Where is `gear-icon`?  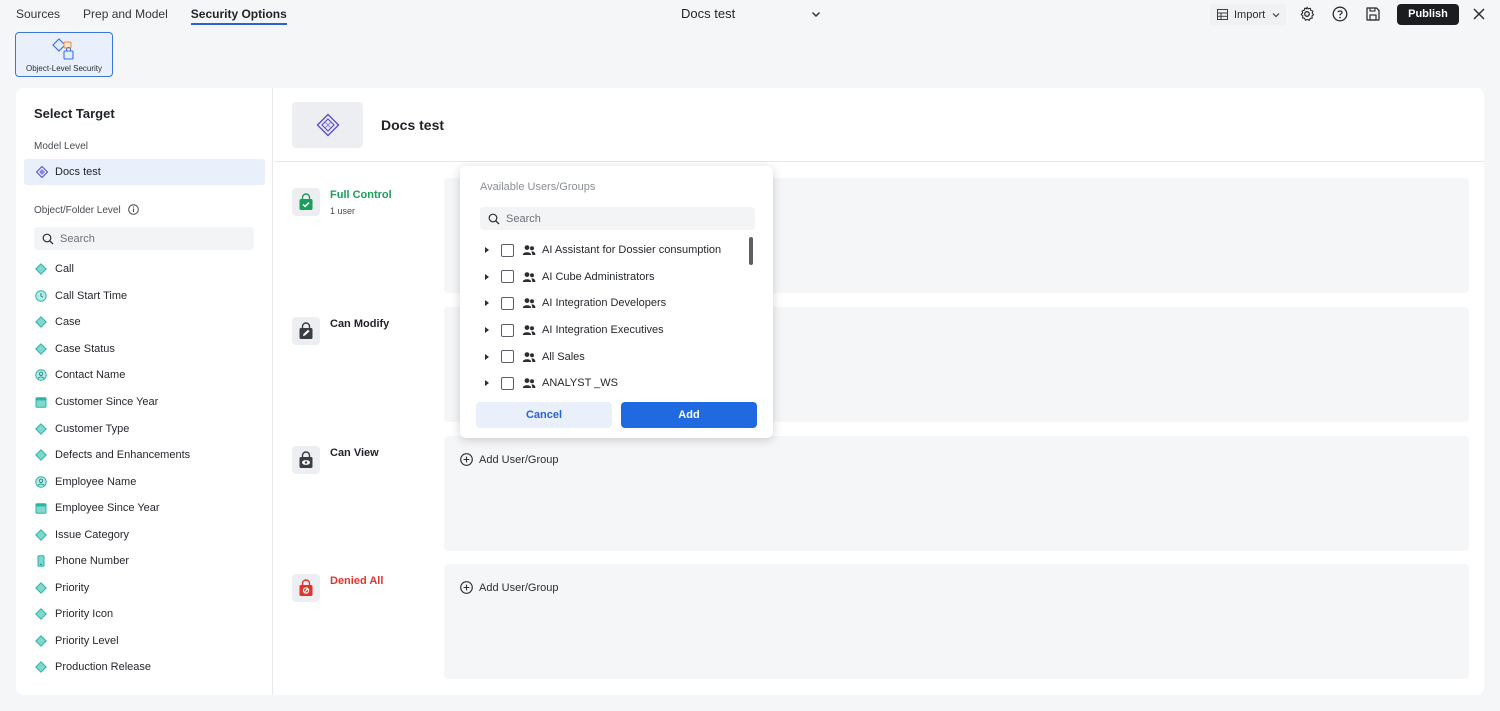
gear-icon is located at coordinates (1307, 14).